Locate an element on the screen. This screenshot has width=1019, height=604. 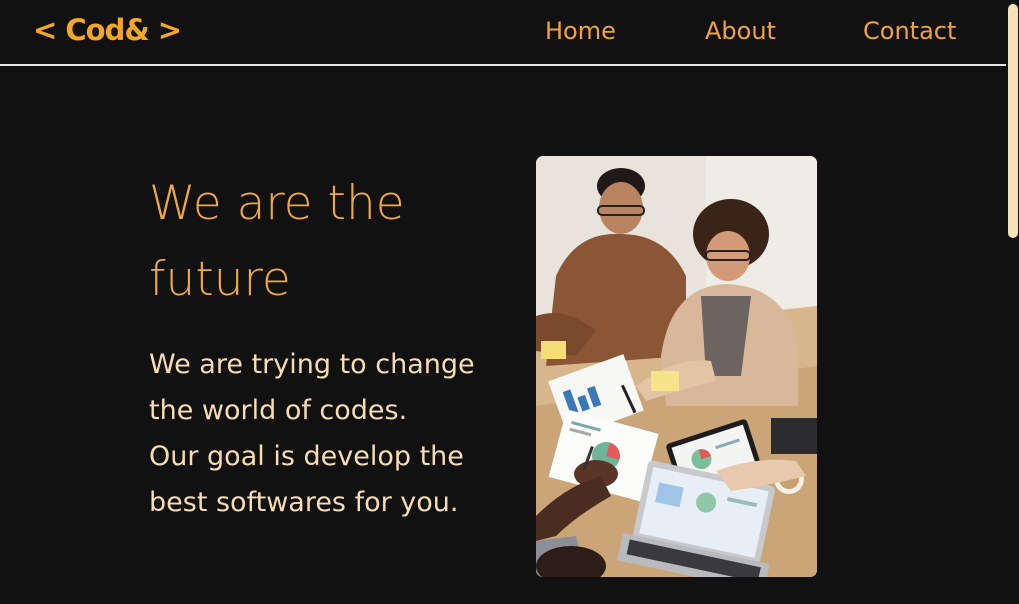
hero-description-line: best softwares for you. is located at coordinates (304, 502).